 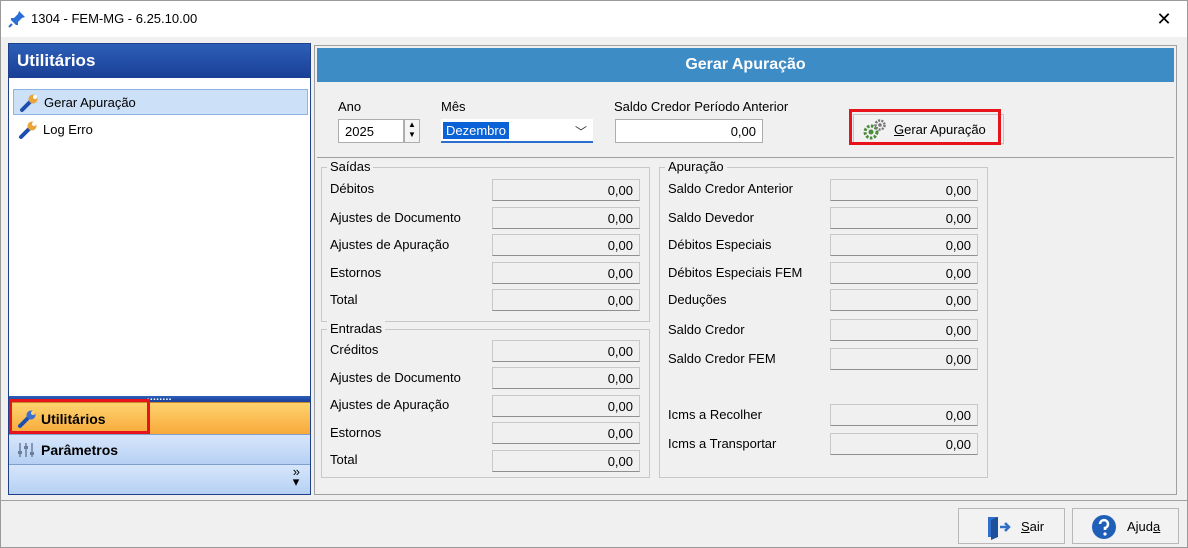 I want to click on entradas-title: Entradas, so click(x=356, y=328).